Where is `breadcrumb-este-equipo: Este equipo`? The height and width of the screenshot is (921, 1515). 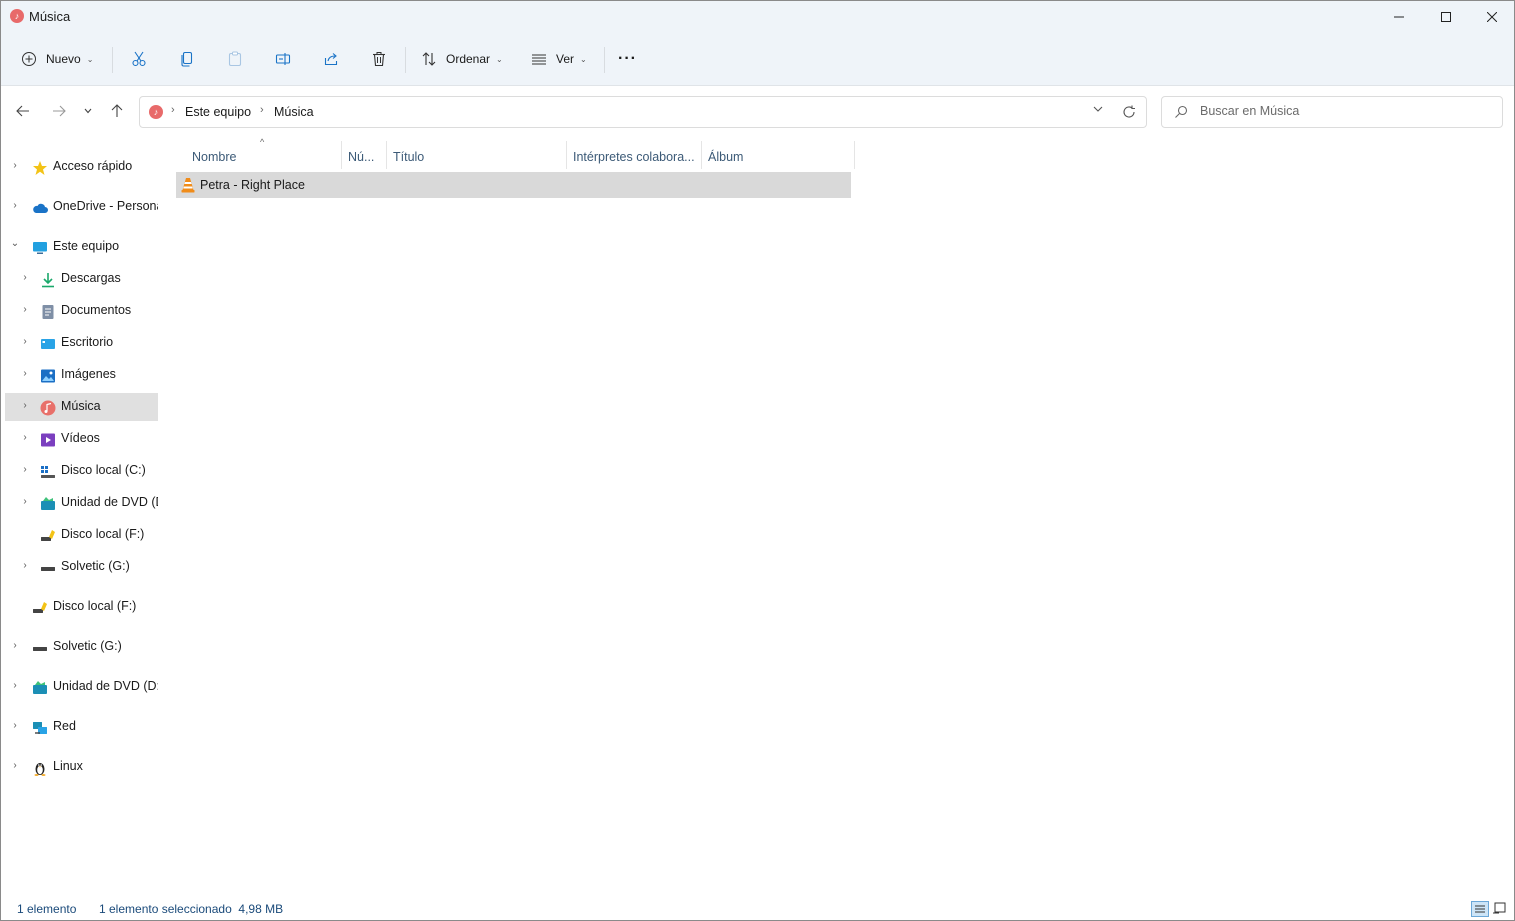
breadcrumb-este-equipo: Este equipo is located at coordinates (218, 112).